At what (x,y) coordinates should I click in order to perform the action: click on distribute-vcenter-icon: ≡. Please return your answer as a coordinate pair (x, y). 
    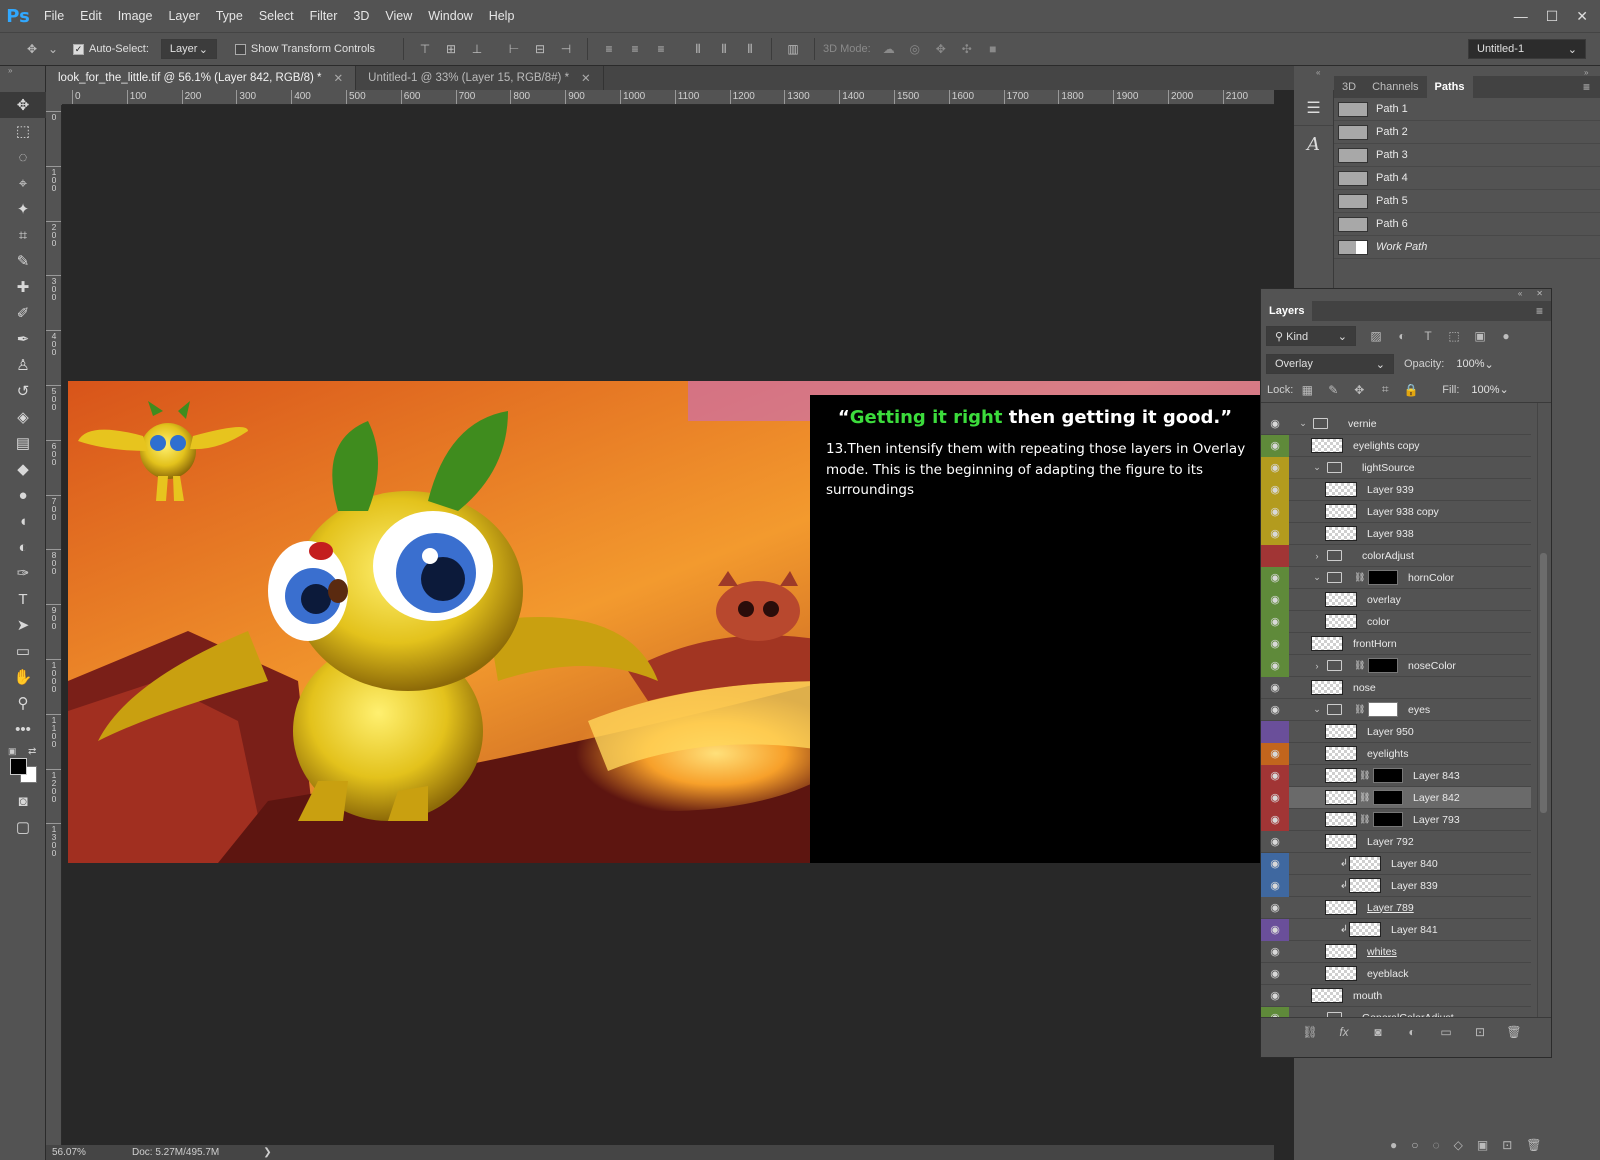
    Looking at the image, I should click on (635, 49).